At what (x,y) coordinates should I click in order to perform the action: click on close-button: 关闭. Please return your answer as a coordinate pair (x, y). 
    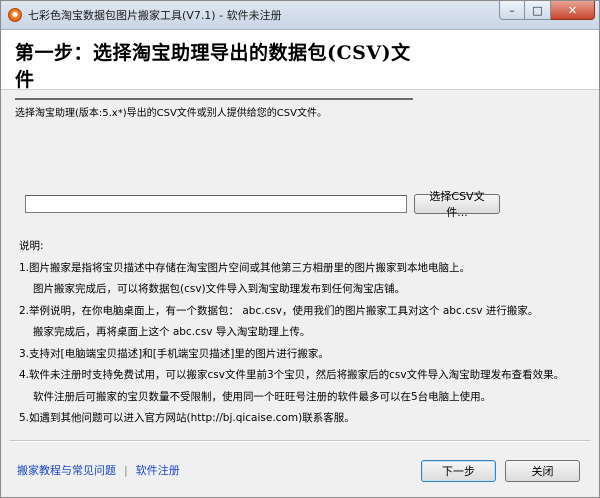
    Looking at the image, I should click on (542, 471).